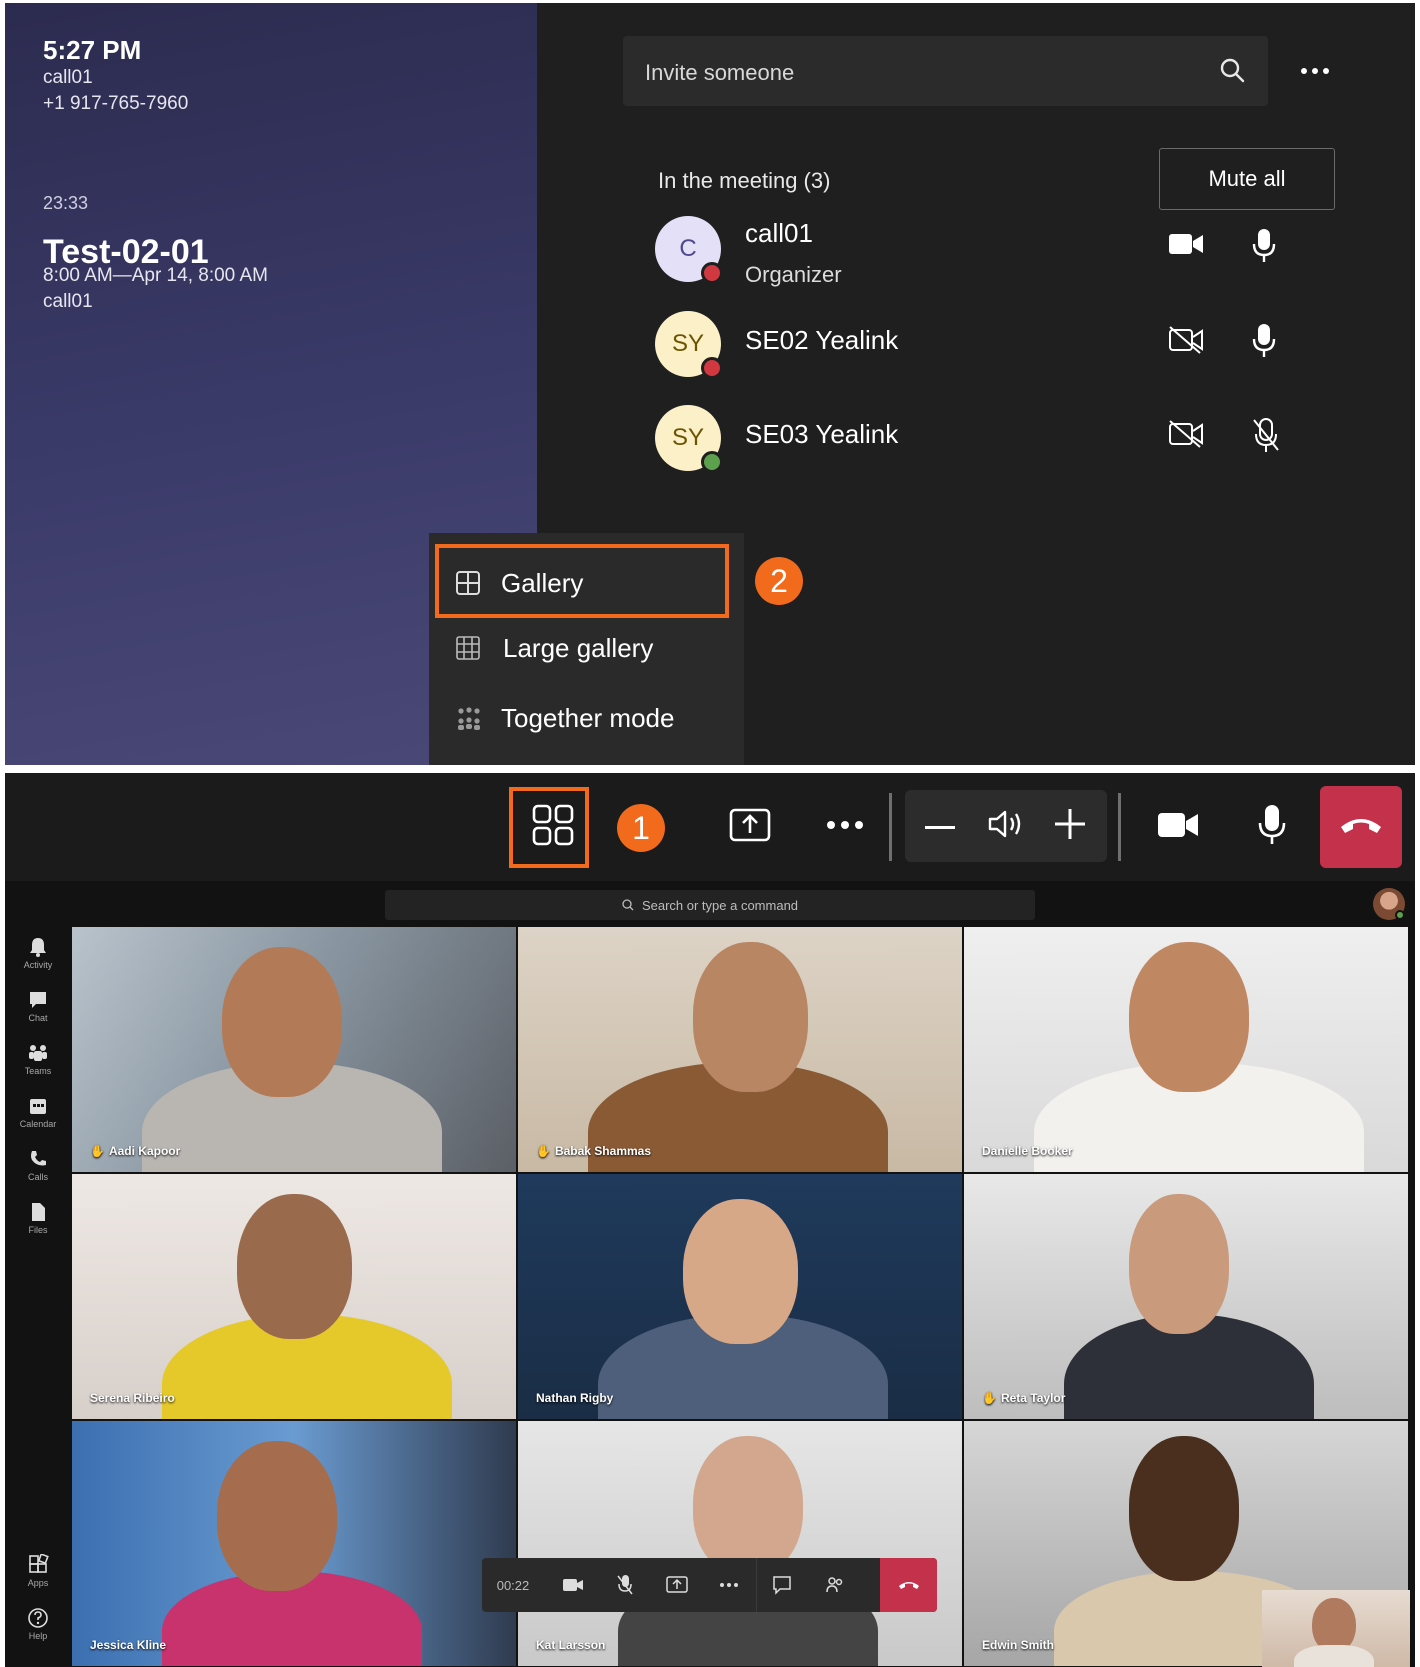 The height and width of the screenshot is (1667, 1420). I want to click on volume-down-button, so click(940, 826).